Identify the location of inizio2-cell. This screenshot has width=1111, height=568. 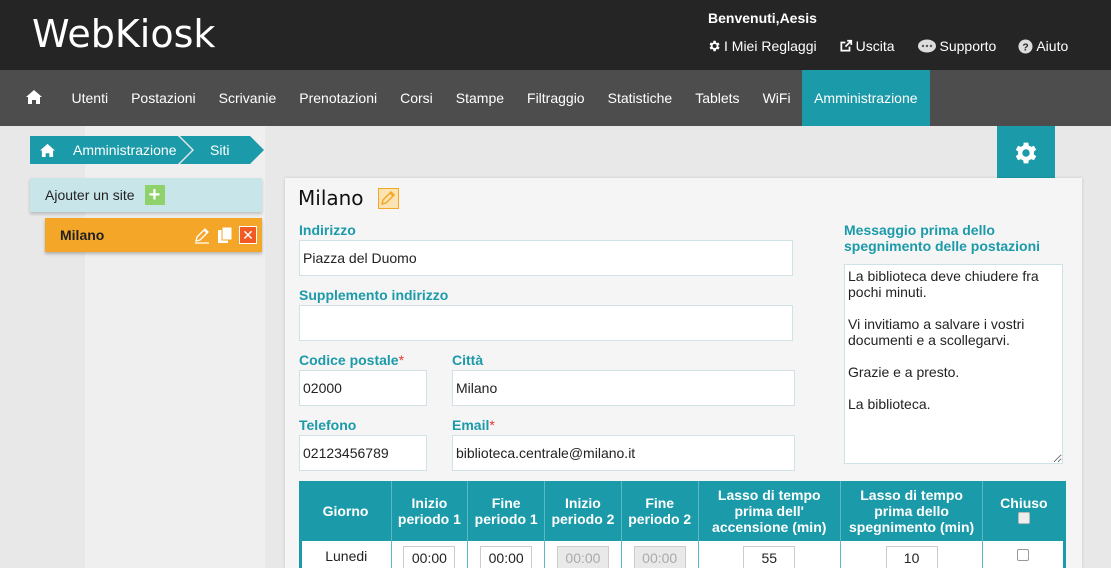
(583, 554).